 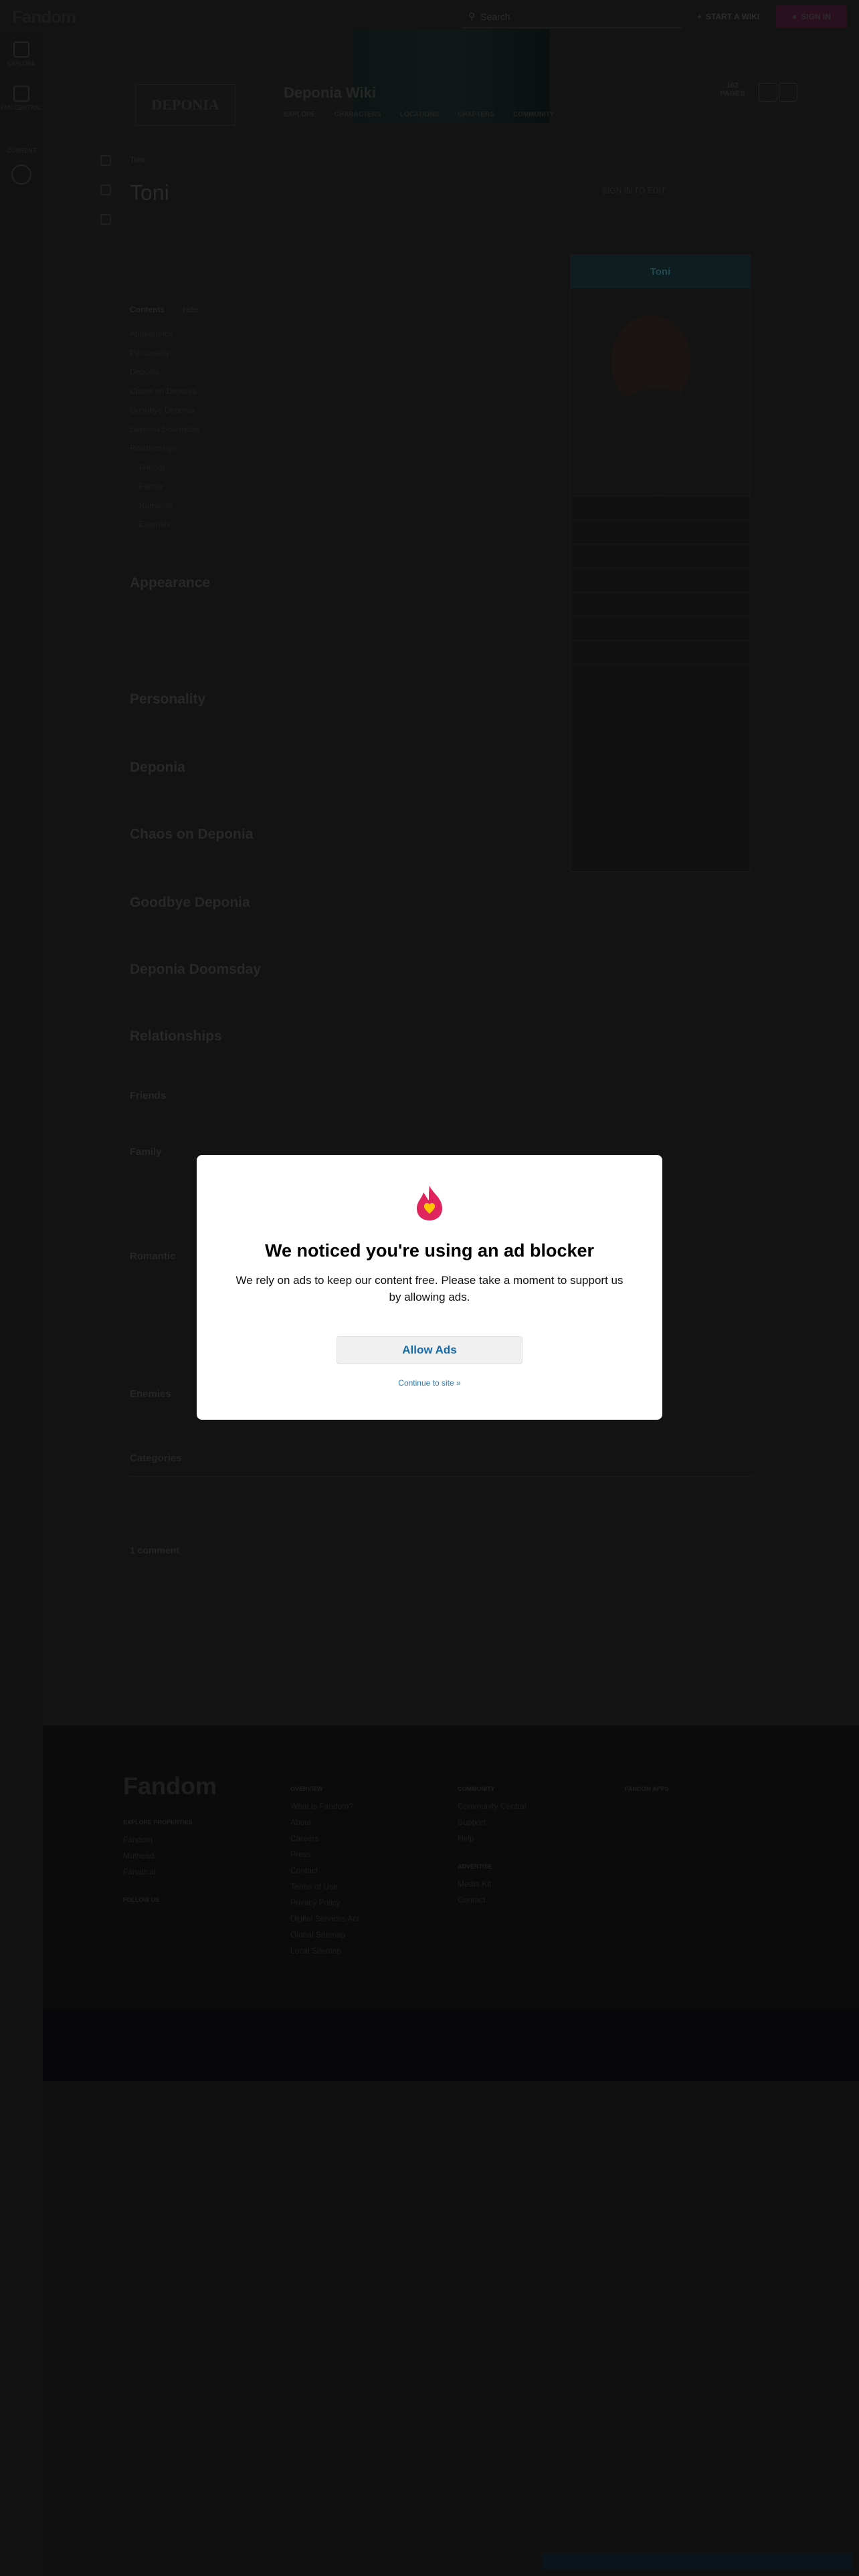 What do you see at coordinates (197, 338) in the screenshot?
I see `toc-item: Appearance` at bounding box center [197, 338].